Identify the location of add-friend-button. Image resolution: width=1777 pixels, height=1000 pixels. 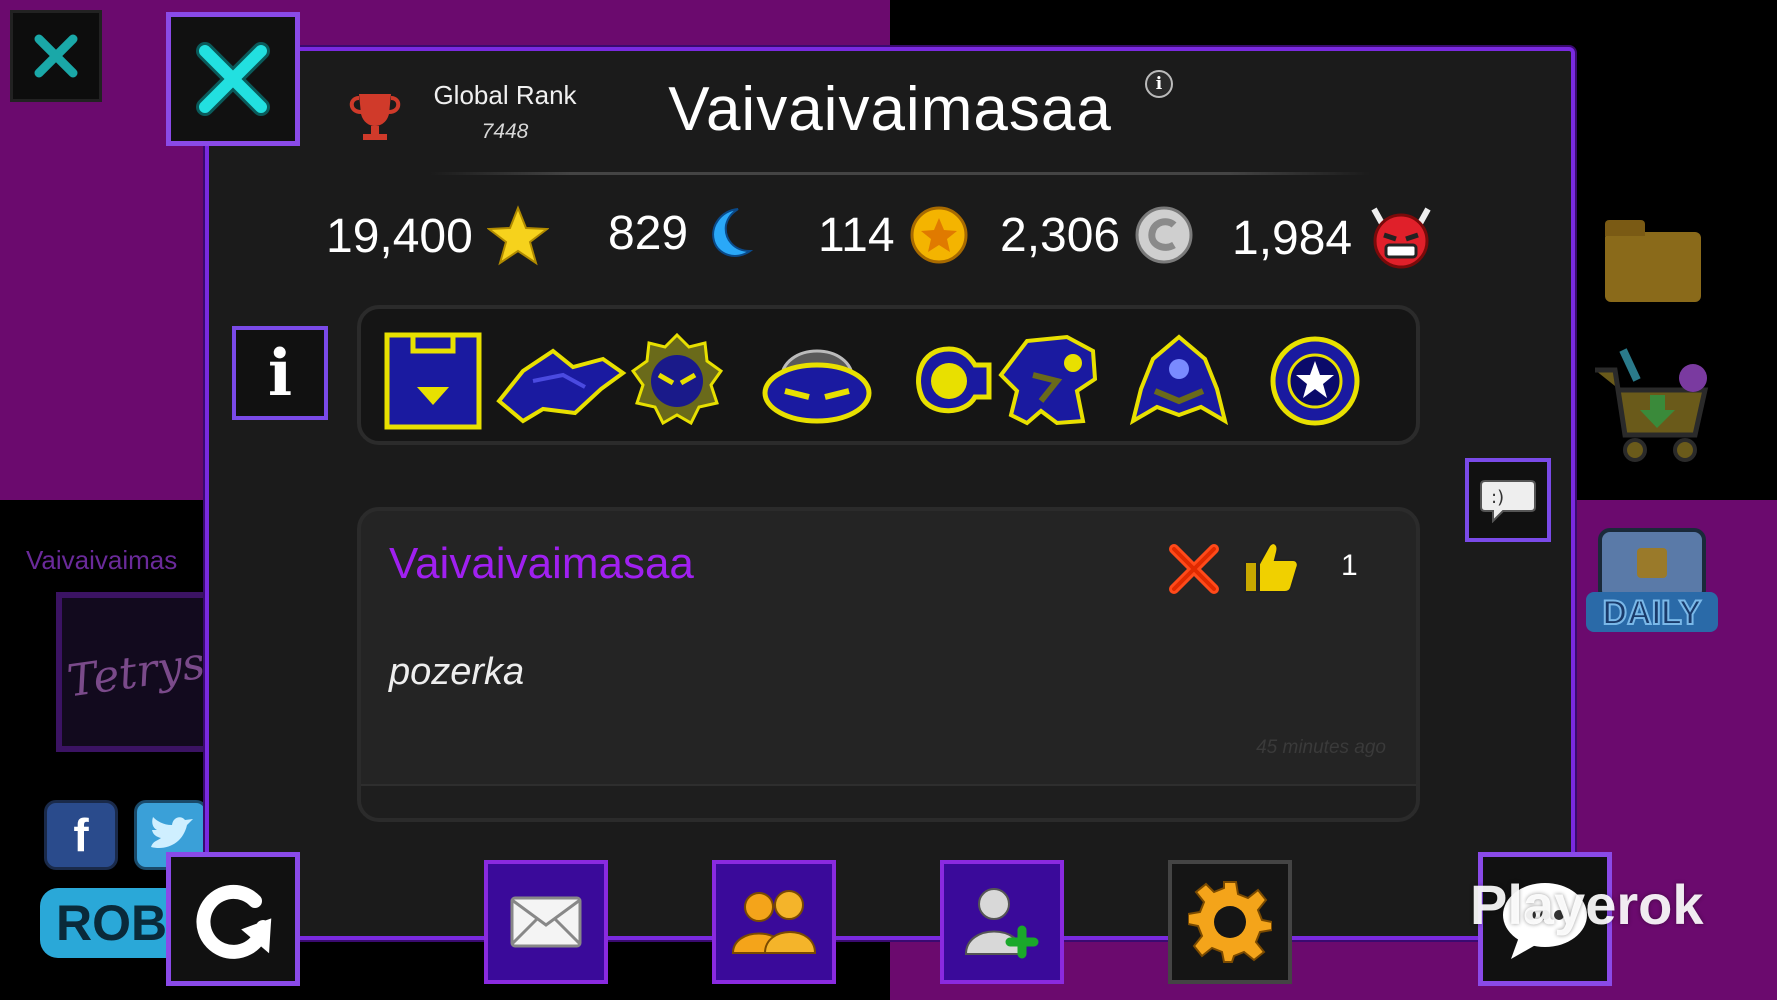
(1002, 922).